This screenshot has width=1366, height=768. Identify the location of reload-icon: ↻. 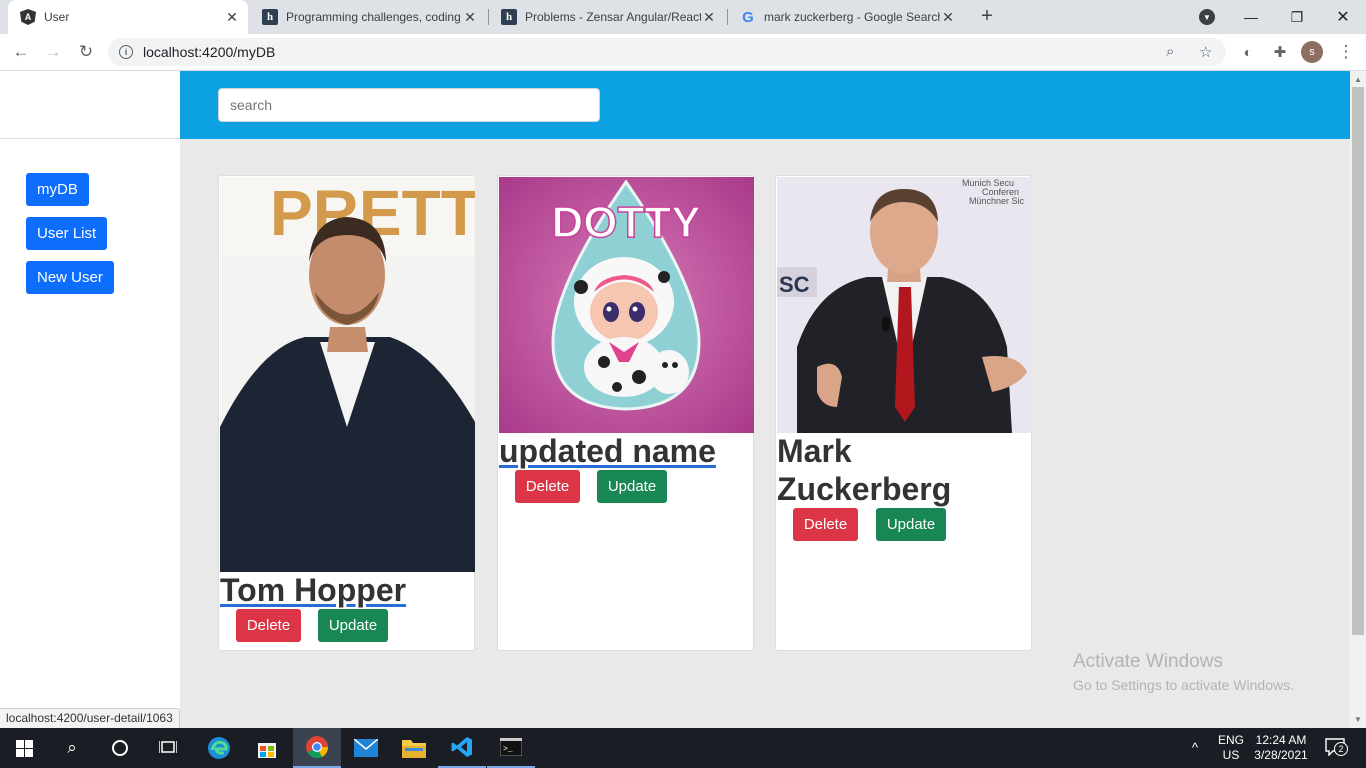
(86, 52).